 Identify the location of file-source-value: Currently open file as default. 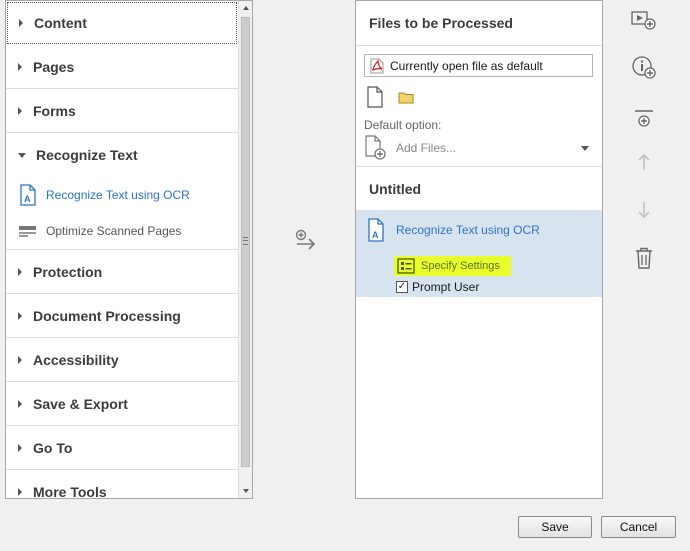
(466, 65).